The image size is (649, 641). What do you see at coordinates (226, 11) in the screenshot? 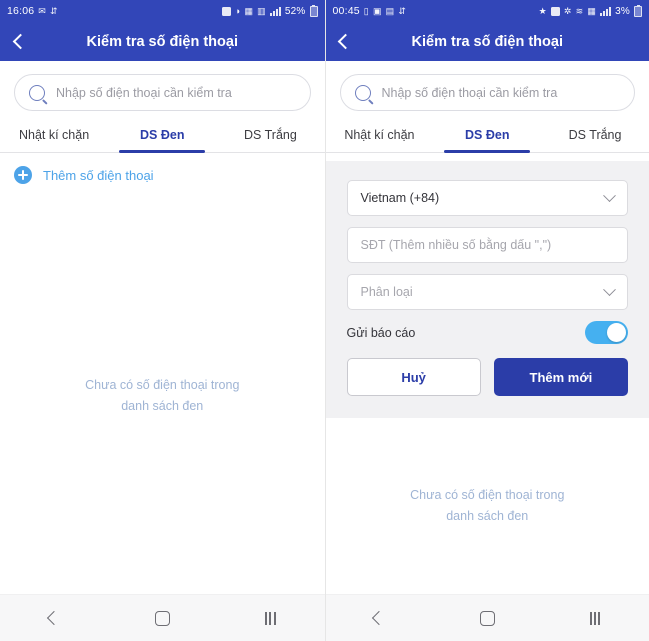
I see `screenshot-icon` at bounding box center [226, 11].